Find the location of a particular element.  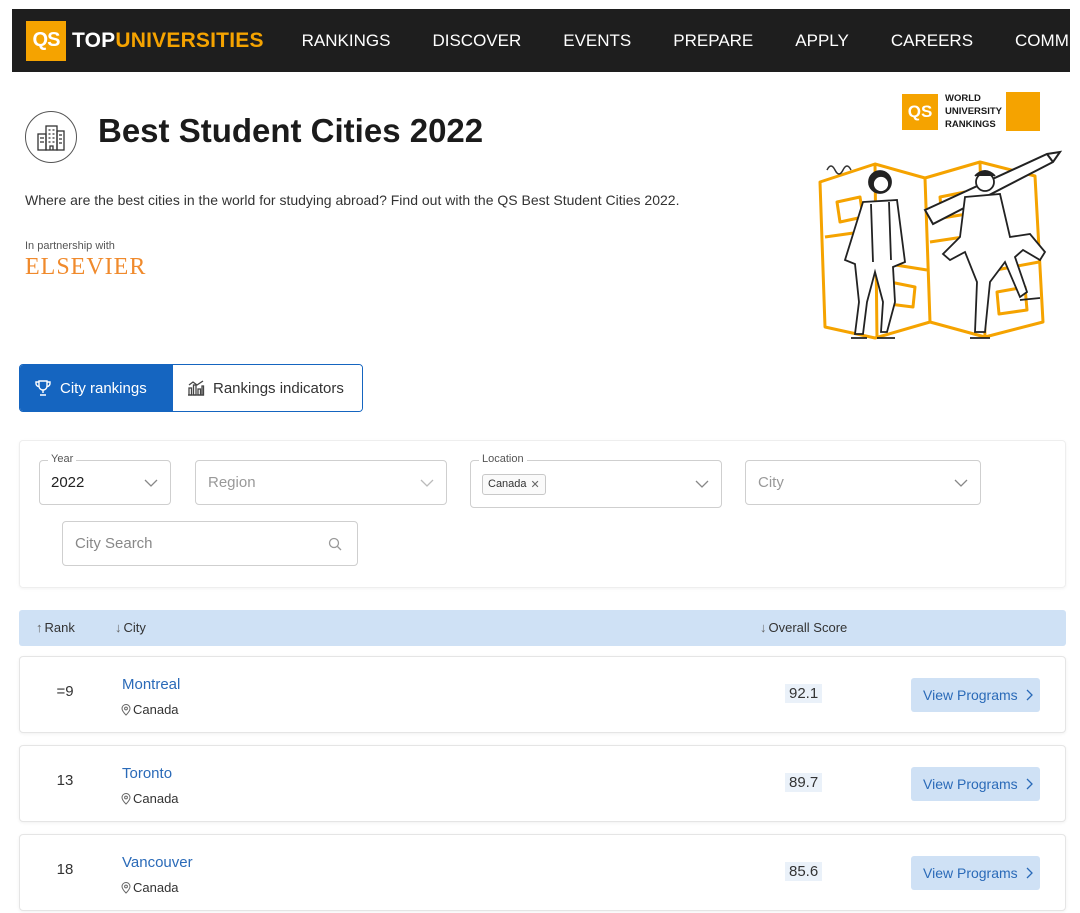

topuniversities-logo: QS TOPUNIVERSITIES is located at coordinates (145, 40).